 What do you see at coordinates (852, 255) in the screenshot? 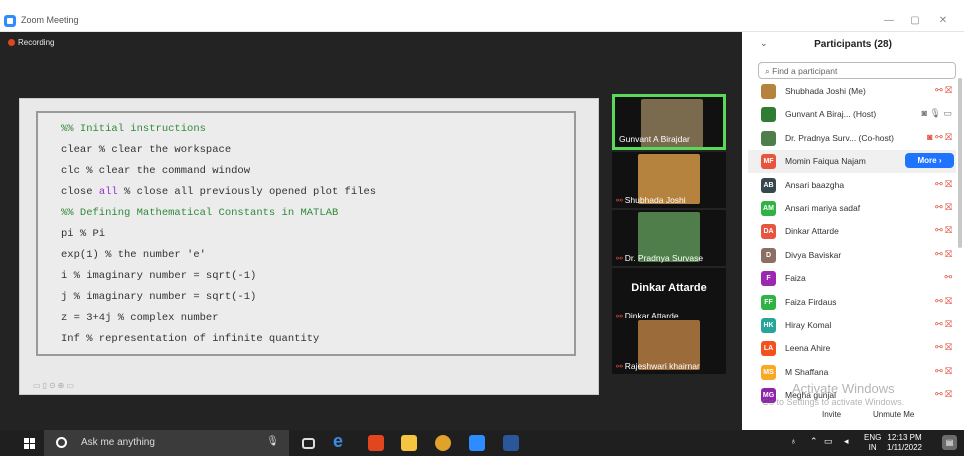
I see `participant-row: D Divya Baviskar ⚯ ⛝` at bounding box center [852, 255].